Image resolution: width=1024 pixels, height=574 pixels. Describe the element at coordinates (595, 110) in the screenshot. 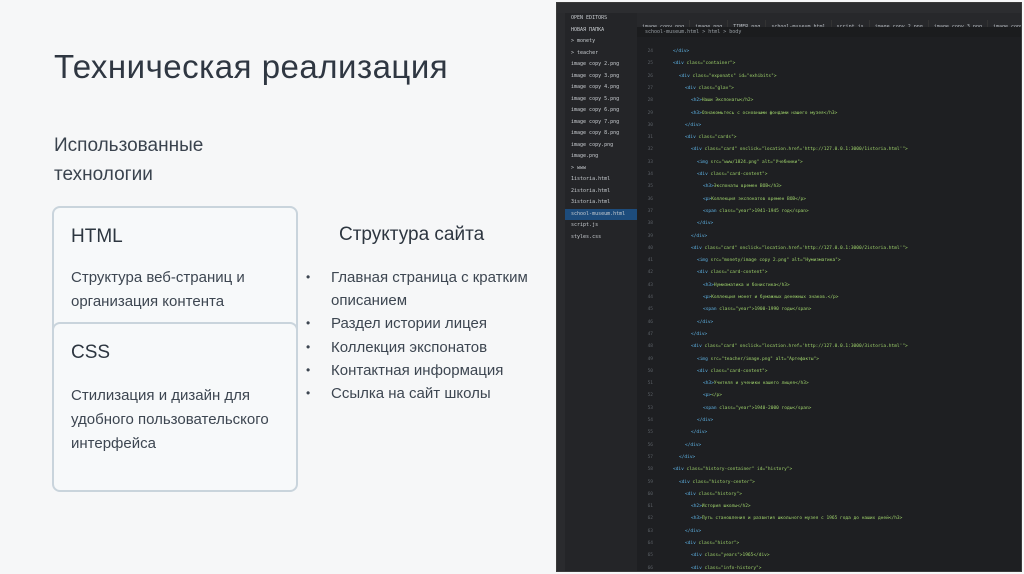

I see `file-tree-item: image copy 6.png` at that location.